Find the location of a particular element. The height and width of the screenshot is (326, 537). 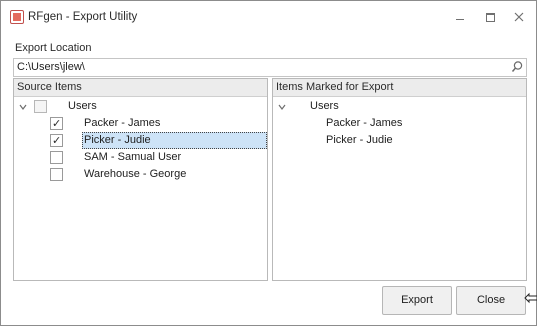

export-location-value: C:\Users\jlew\ is located at coordinates (51, 67).